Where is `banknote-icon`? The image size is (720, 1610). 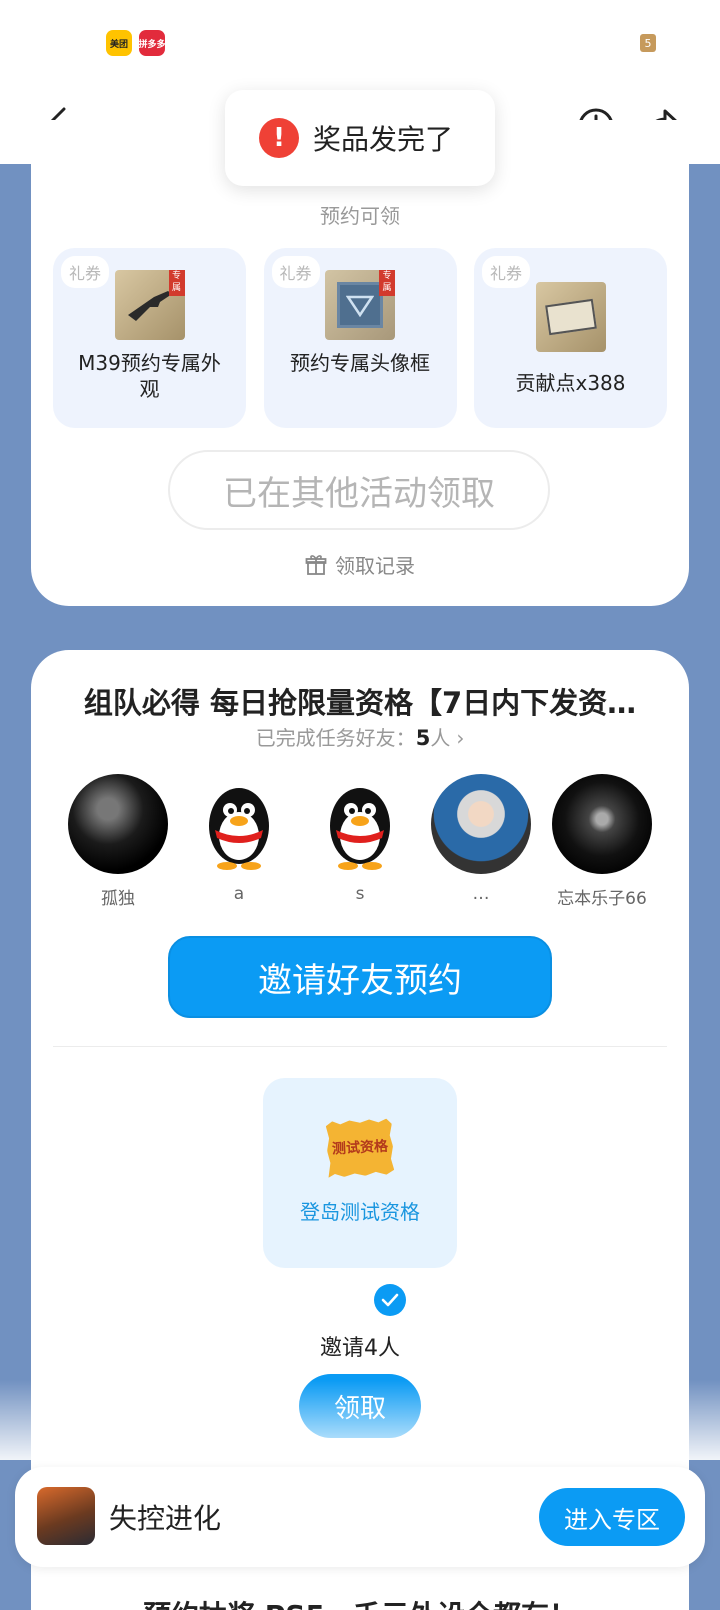
banknote-icon is located at coordinates (570, 317).